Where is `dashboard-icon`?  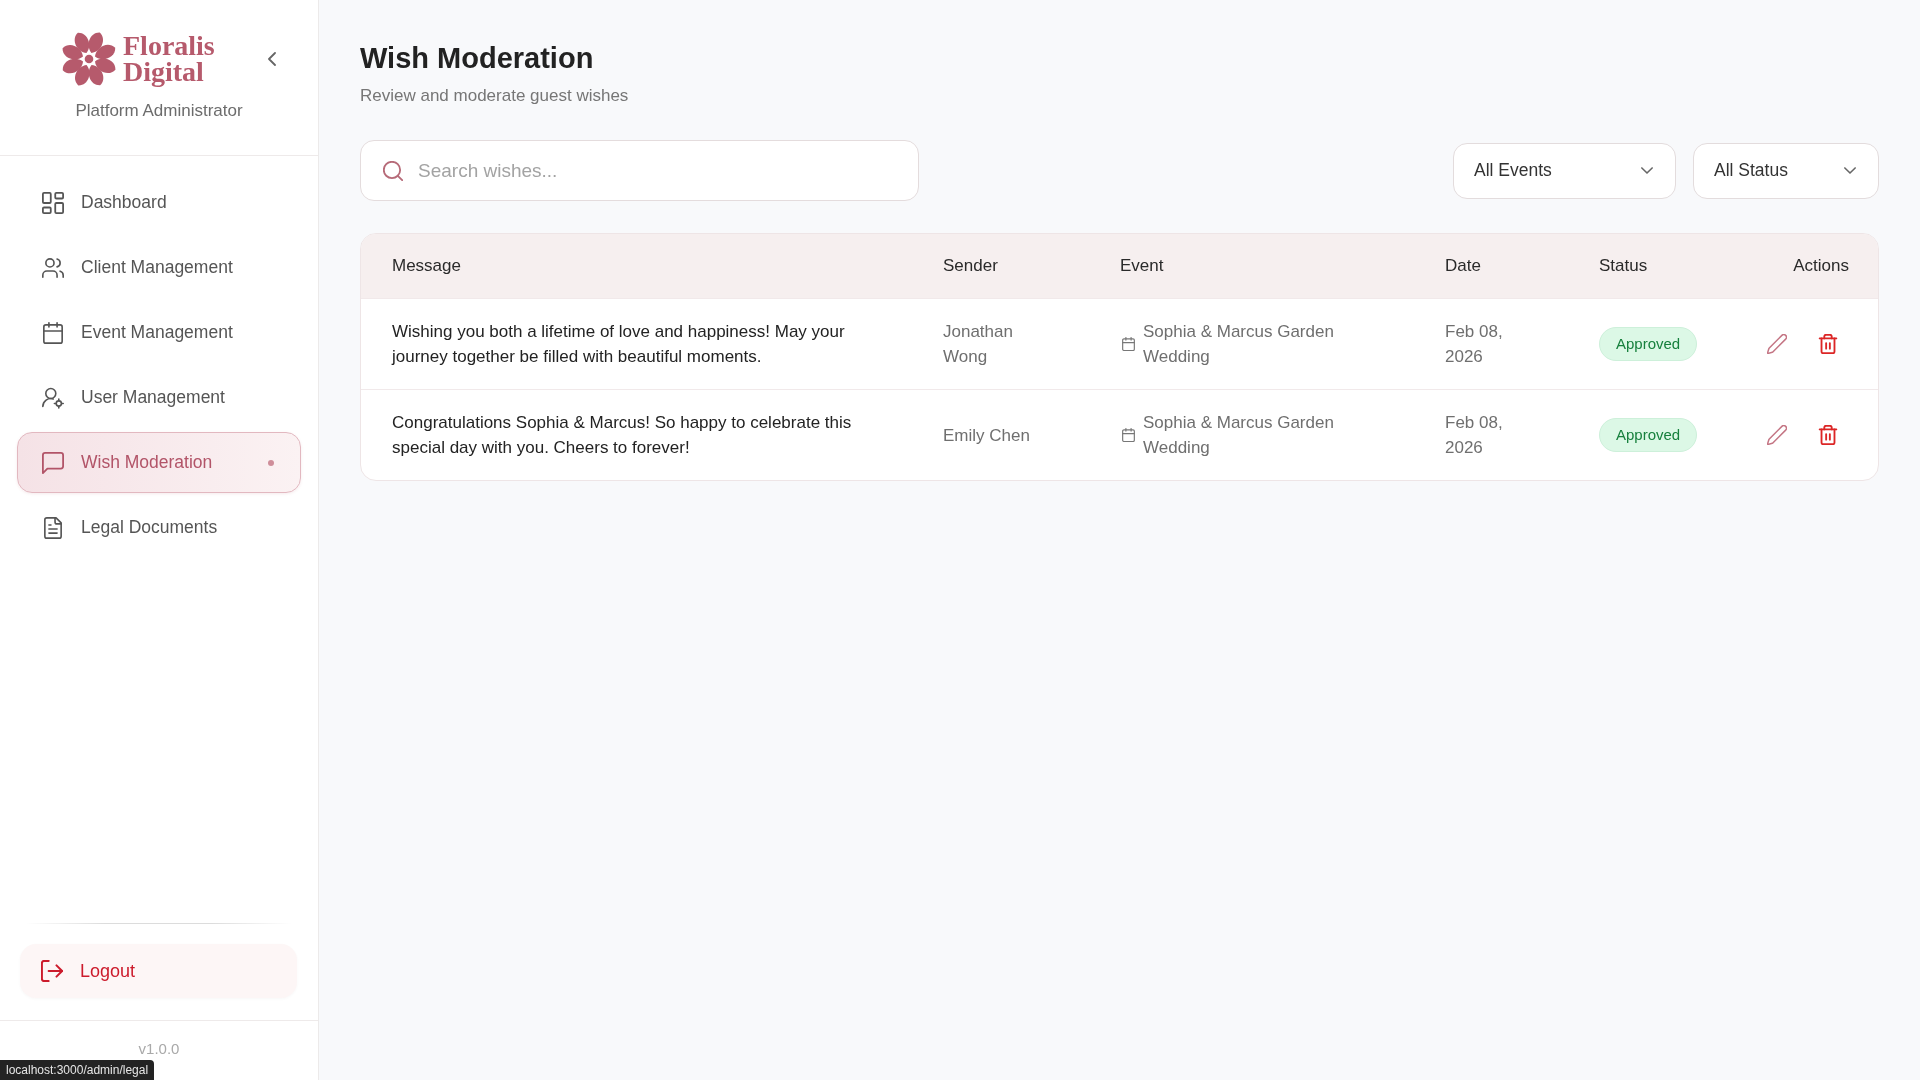 dashboard-icon is located at coordinates (53, 202).